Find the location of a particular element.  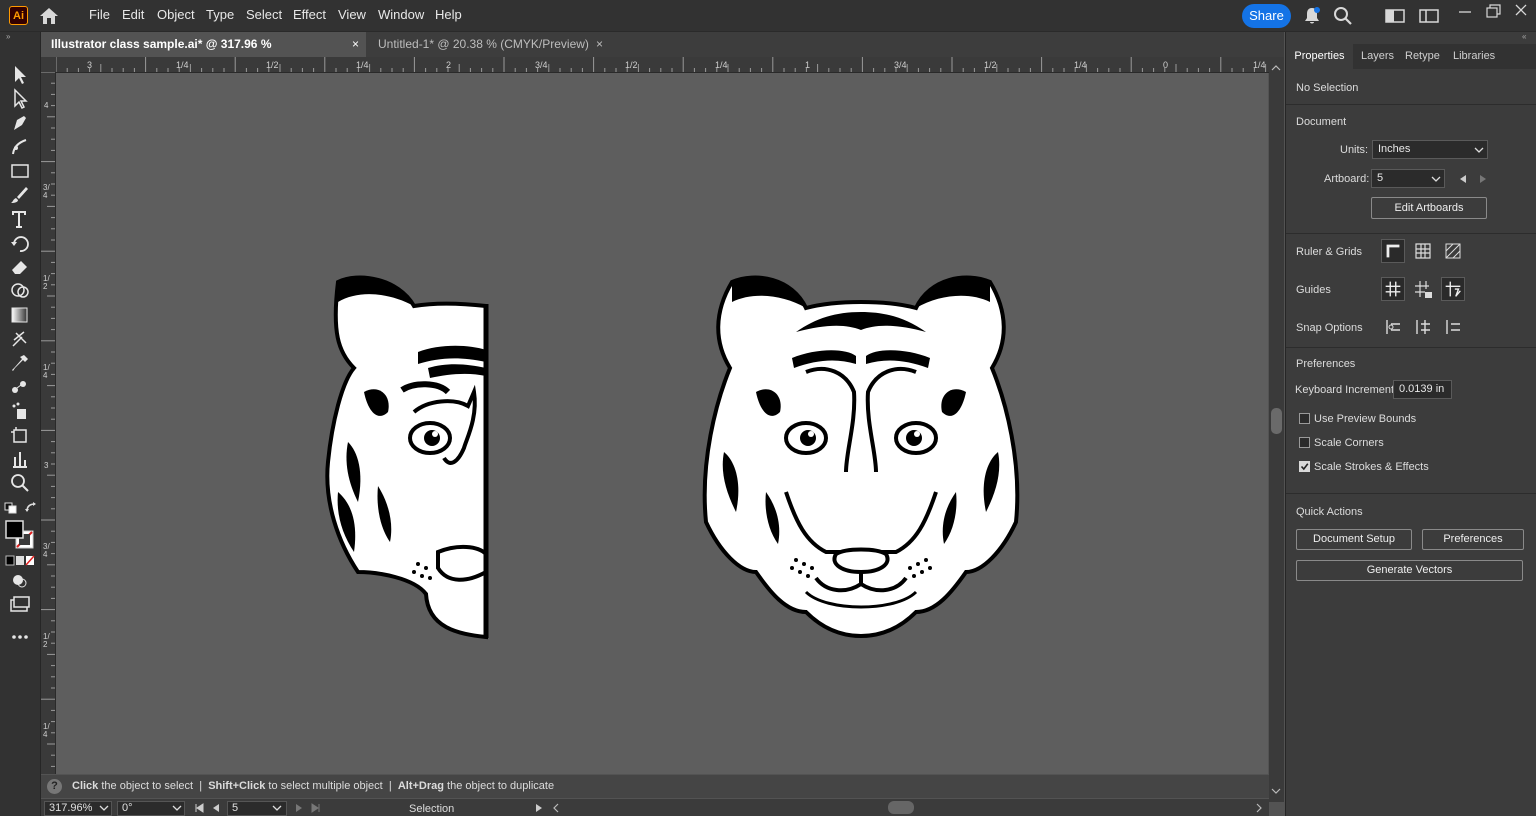

half-tiger-artwork is located at coordinates (406, 457).